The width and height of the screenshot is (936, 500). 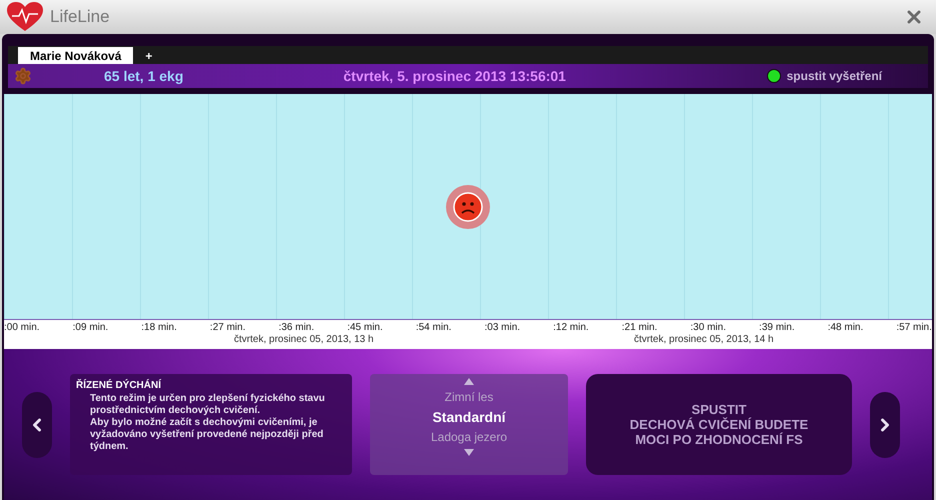 I want to click on hour-date-label: čtvrtek, prosinec 05, 2013, 13 h, so click(x=304, y=340).